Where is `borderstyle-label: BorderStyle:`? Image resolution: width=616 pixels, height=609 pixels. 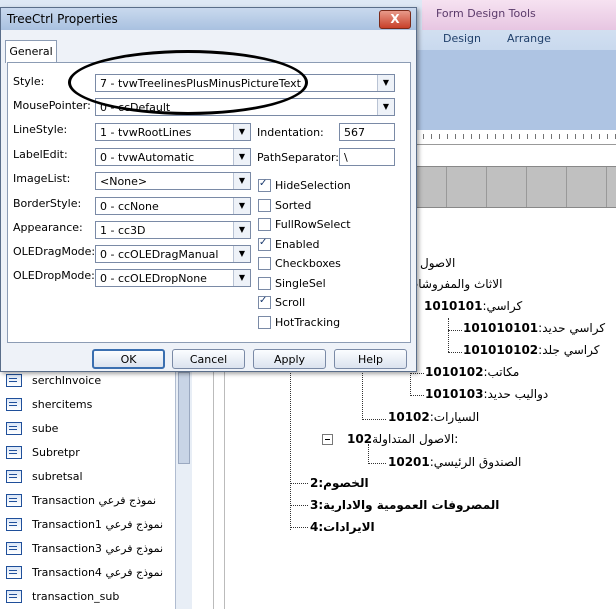 borderstyle-label: BorderStyle: is located at coordinates (47, 203).